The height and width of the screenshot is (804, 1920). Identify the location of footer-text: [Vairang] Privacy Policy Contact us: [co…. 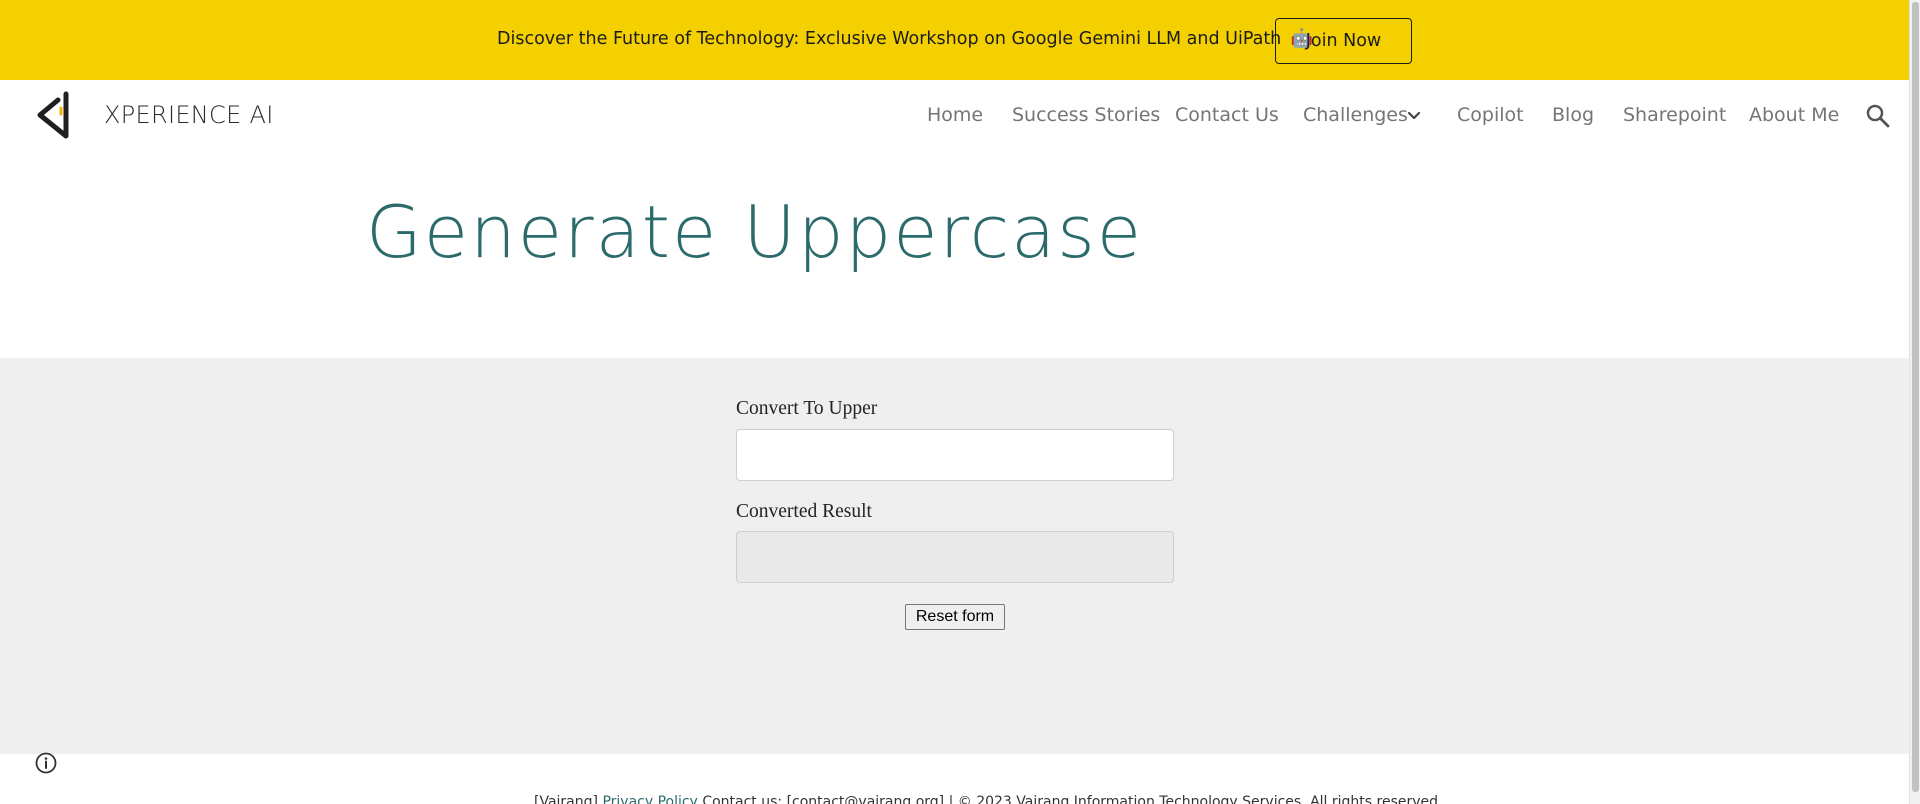
(988, 799).